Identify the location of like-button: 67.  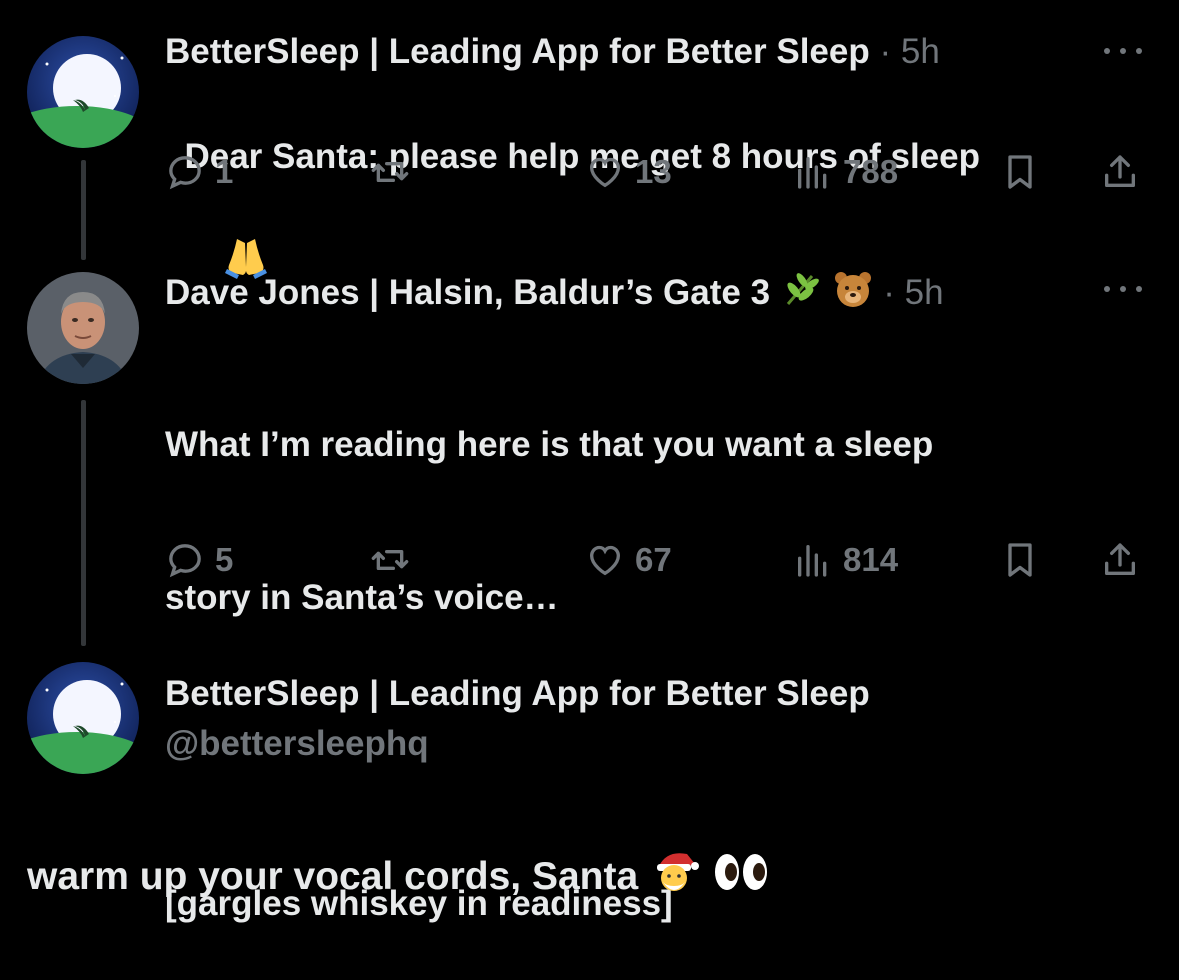
(628, 560).